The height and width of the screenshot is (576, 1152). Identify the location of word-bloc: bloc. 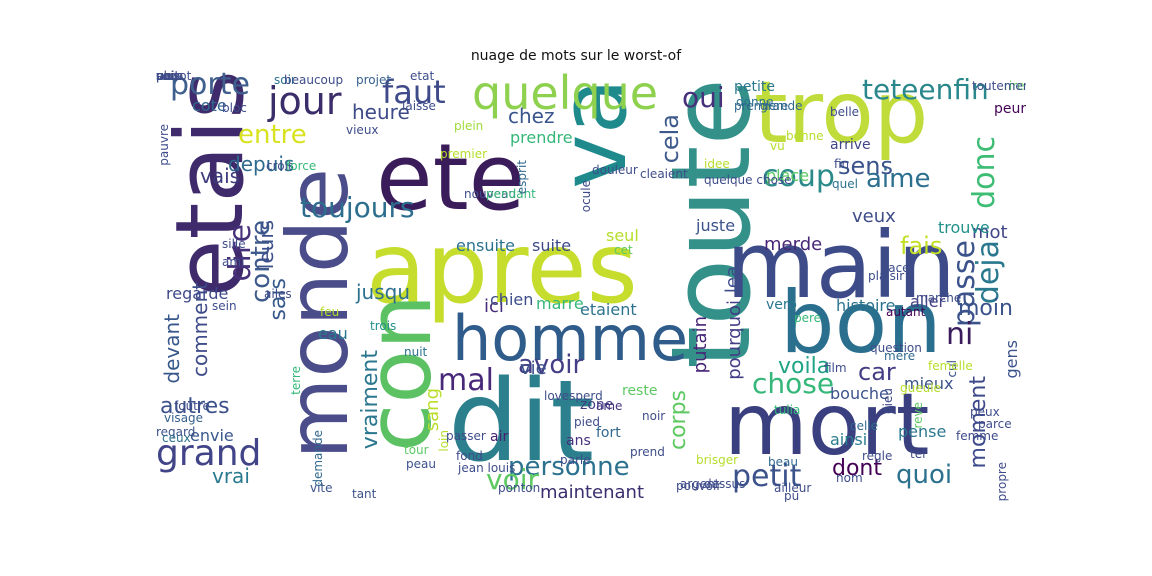
(234, 108).